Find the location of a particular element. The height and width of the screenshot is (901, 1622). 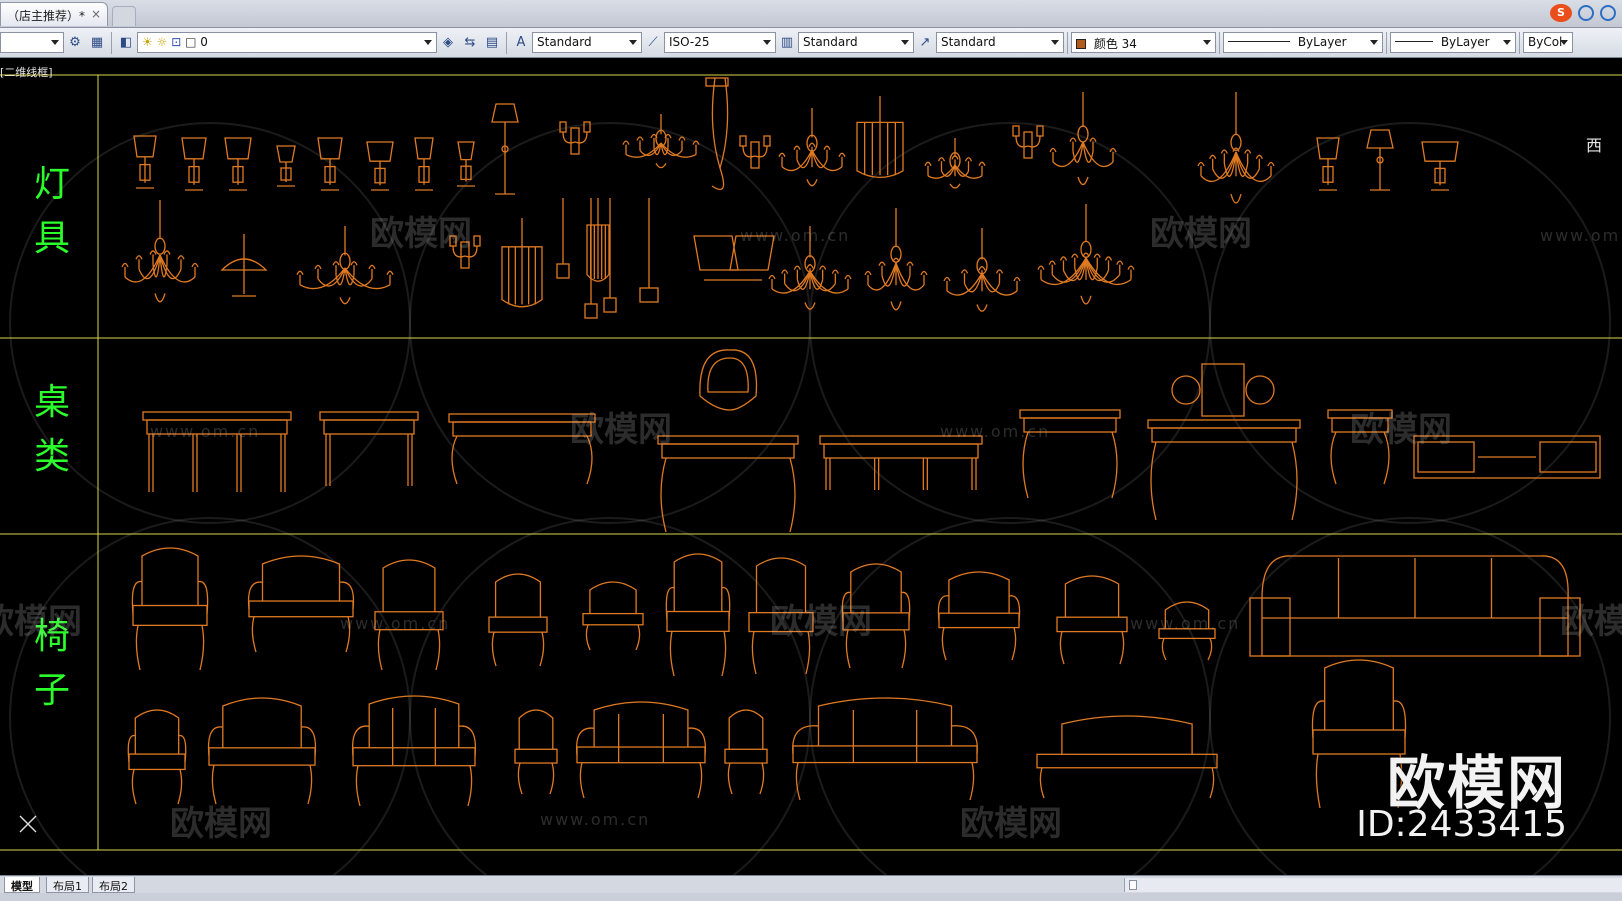

document-tab-strip: （店主推荐）* × S is located at coordinates (811, 14).